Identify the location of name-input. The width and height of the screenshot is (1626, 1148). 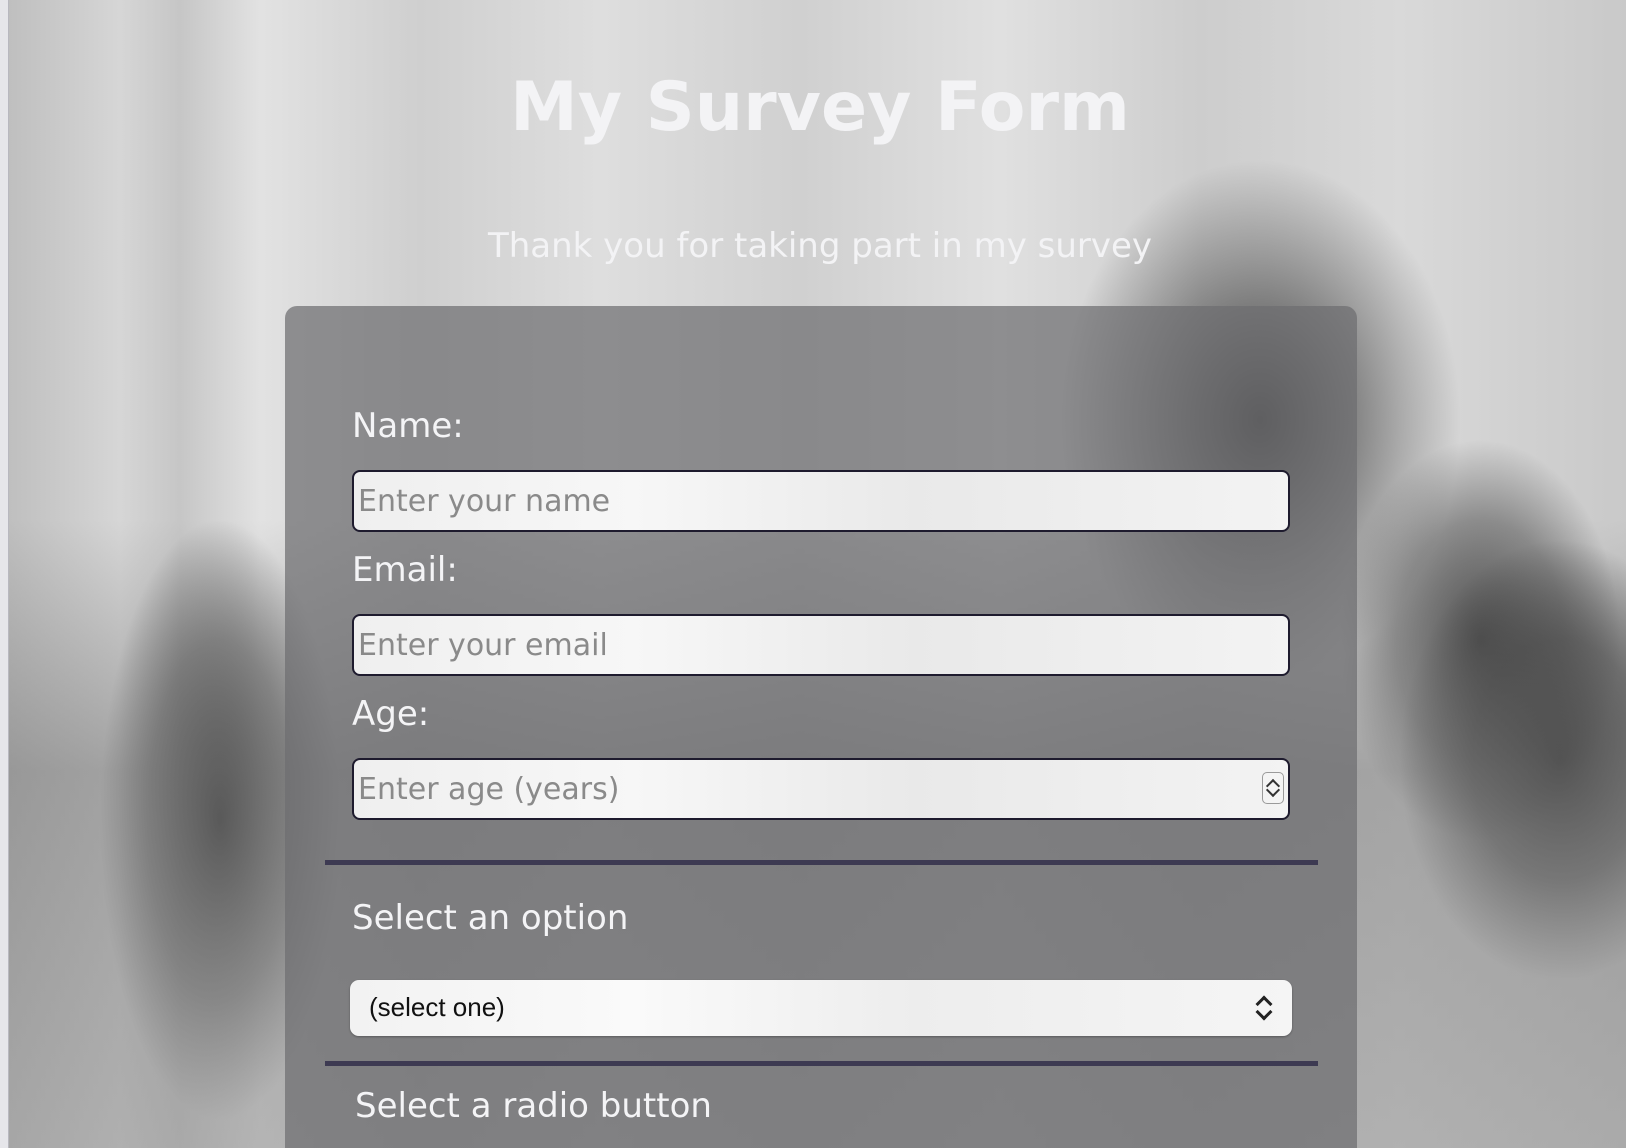
(821, 501).